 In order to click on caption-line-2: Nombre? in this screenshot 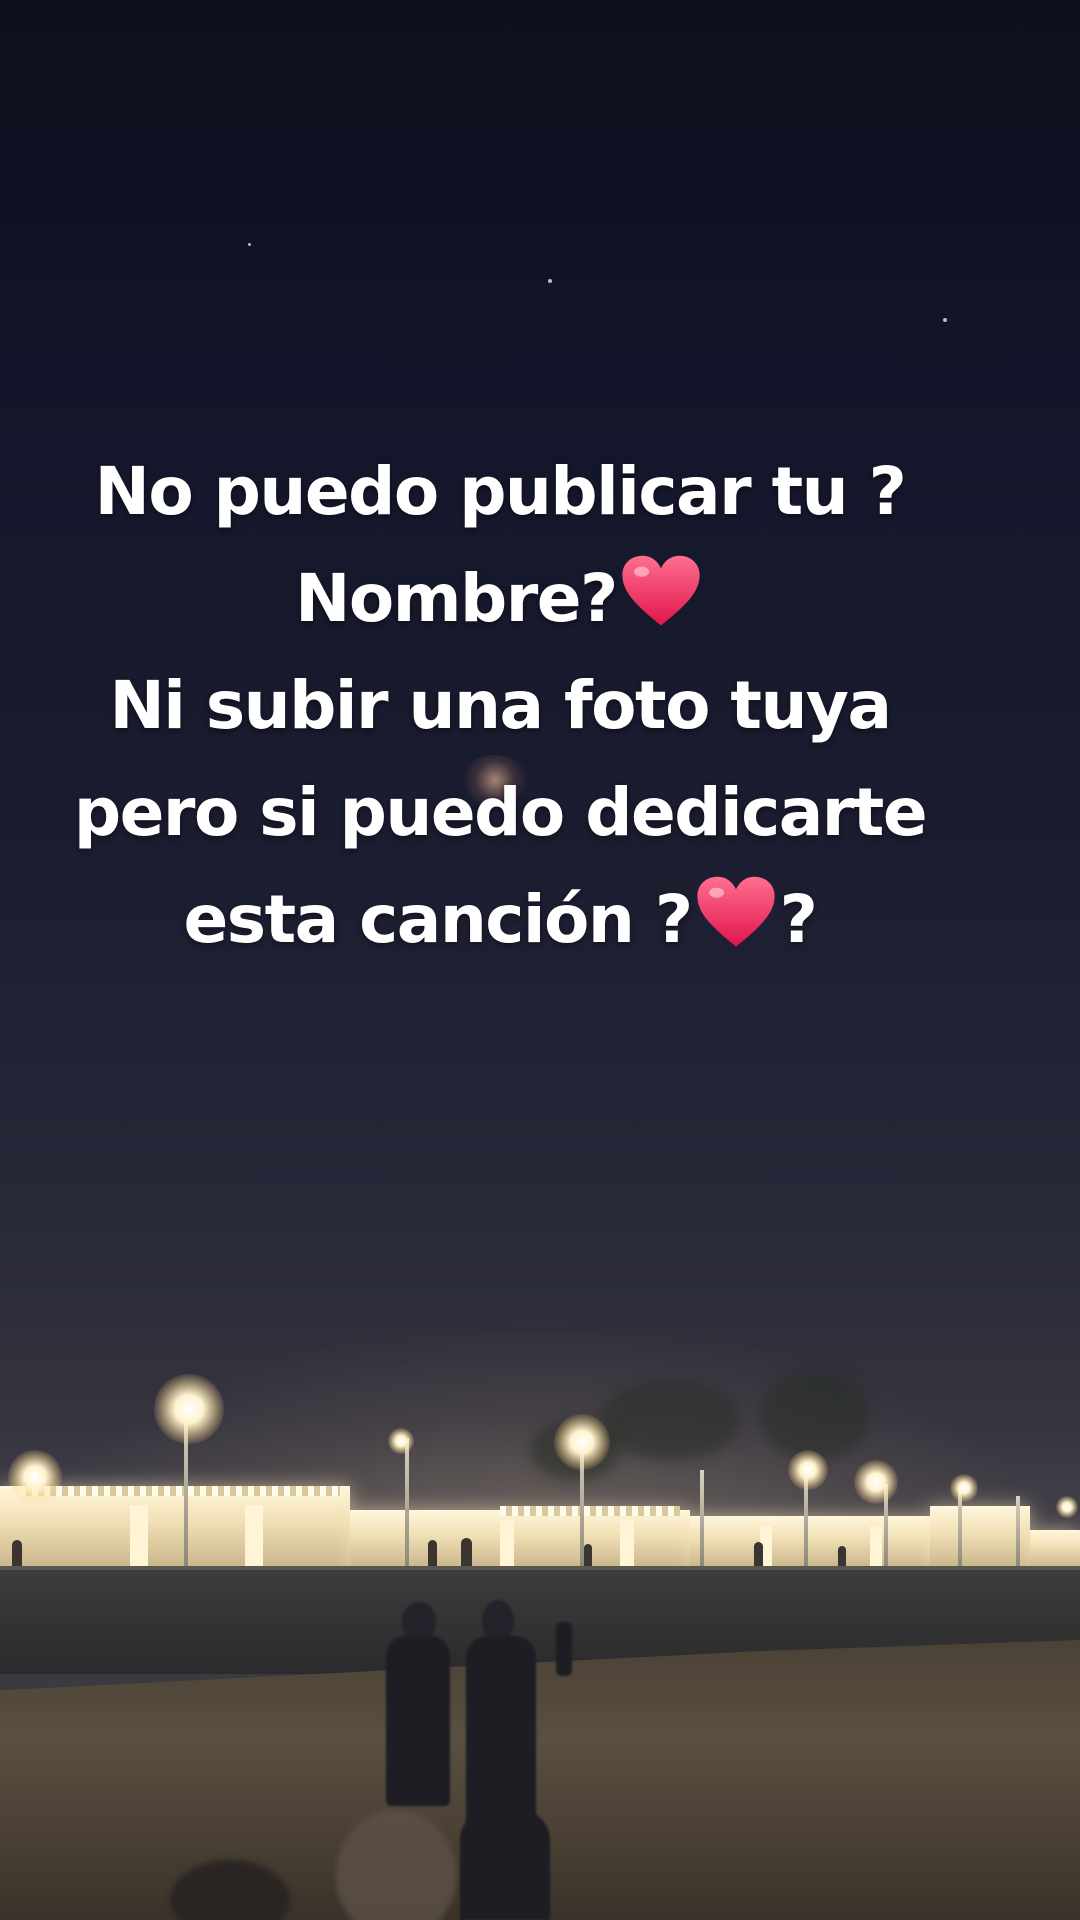, I will do `click(500, 598)`.